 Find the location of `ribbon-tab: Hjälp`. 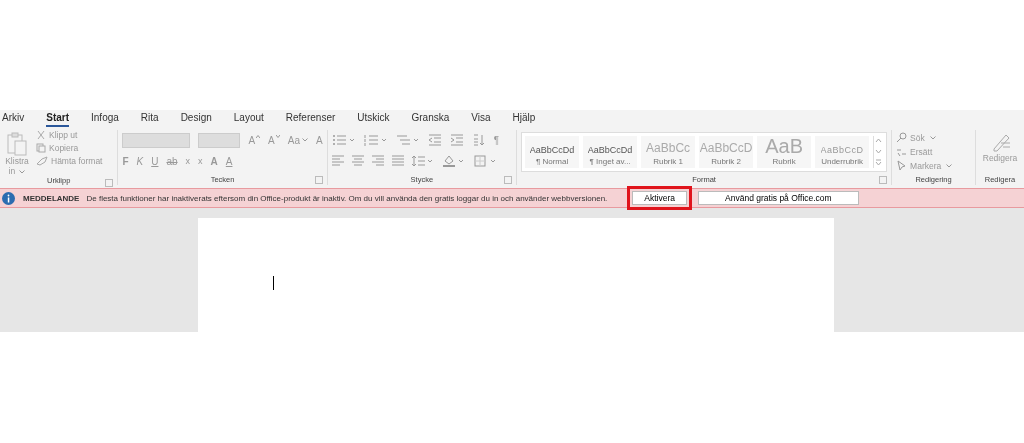

ribbon-tab: Hjälp is located at coordinates (524, 117).